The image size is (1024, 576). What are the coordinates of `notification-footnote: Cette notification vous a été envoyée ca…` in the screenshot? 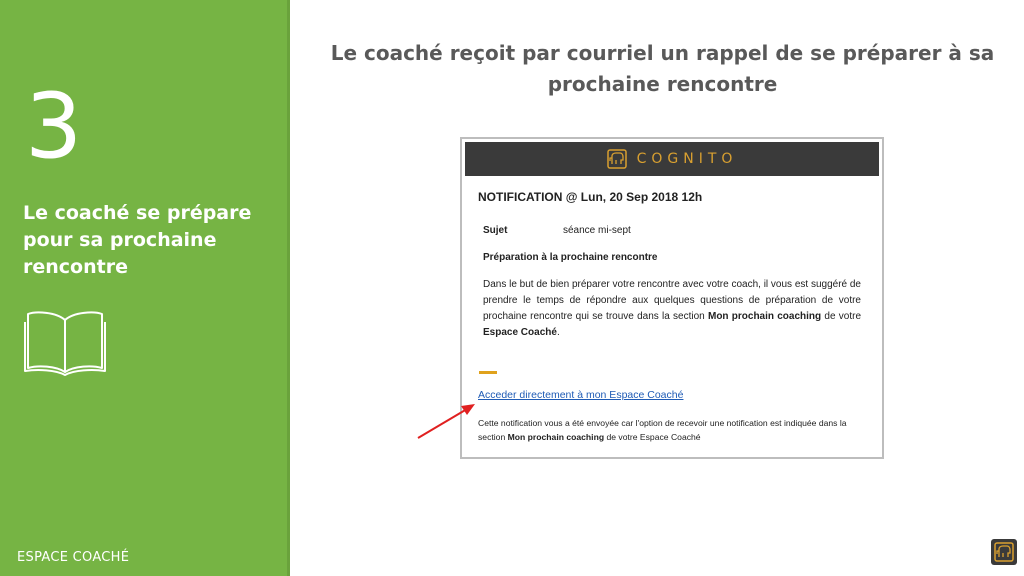 It's located at (670, 430).